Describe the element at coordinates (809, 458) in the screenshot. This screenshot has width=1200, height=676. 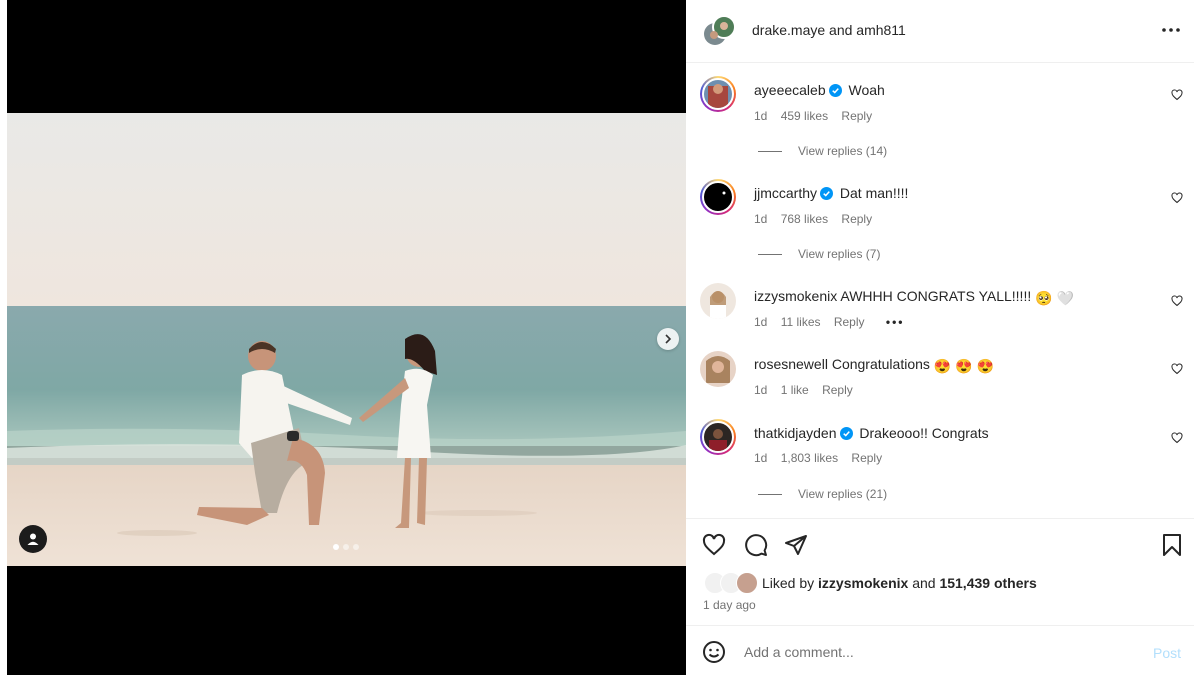
I see `comment-likes: 1,803 likes` at that location.